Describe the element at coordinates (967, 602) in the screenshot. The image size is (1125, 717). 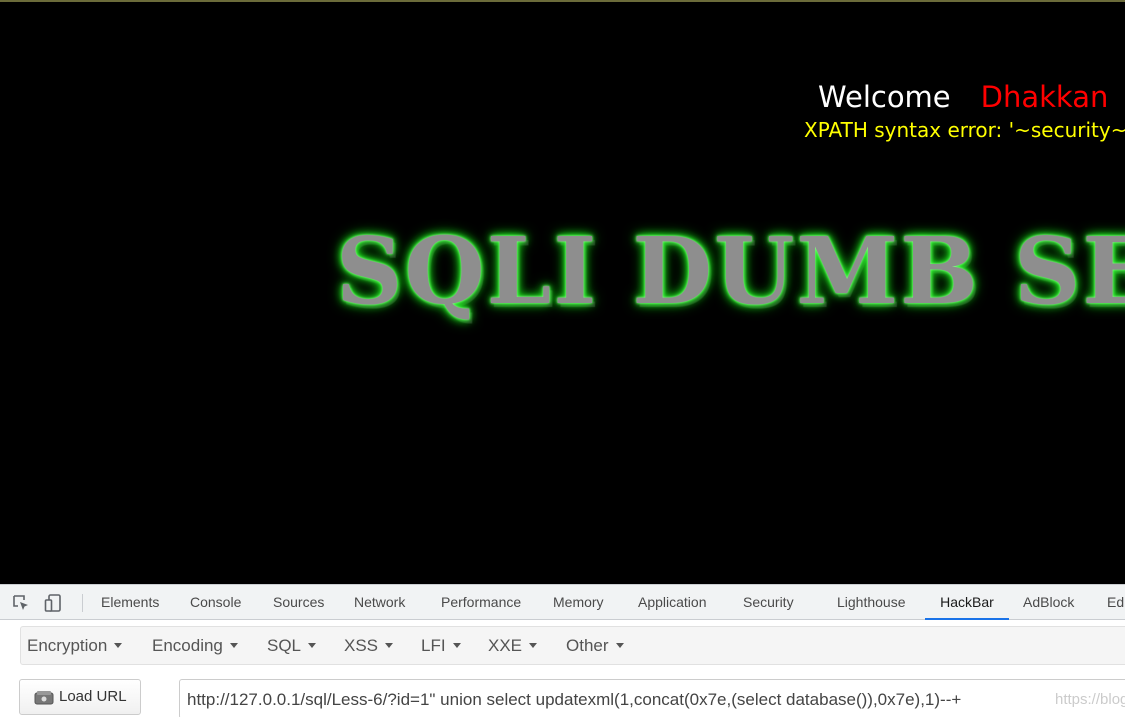
I see `tab-hackbar: HackBar` at that location.